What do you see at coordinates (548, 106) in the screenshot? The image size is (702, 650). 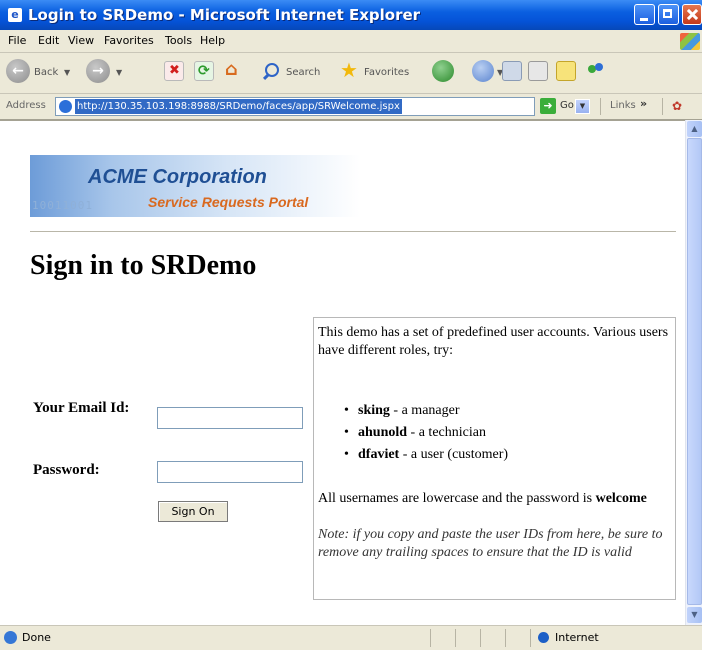 I see `go-arrow-icon: ➜` at bounding box center [548, 106].